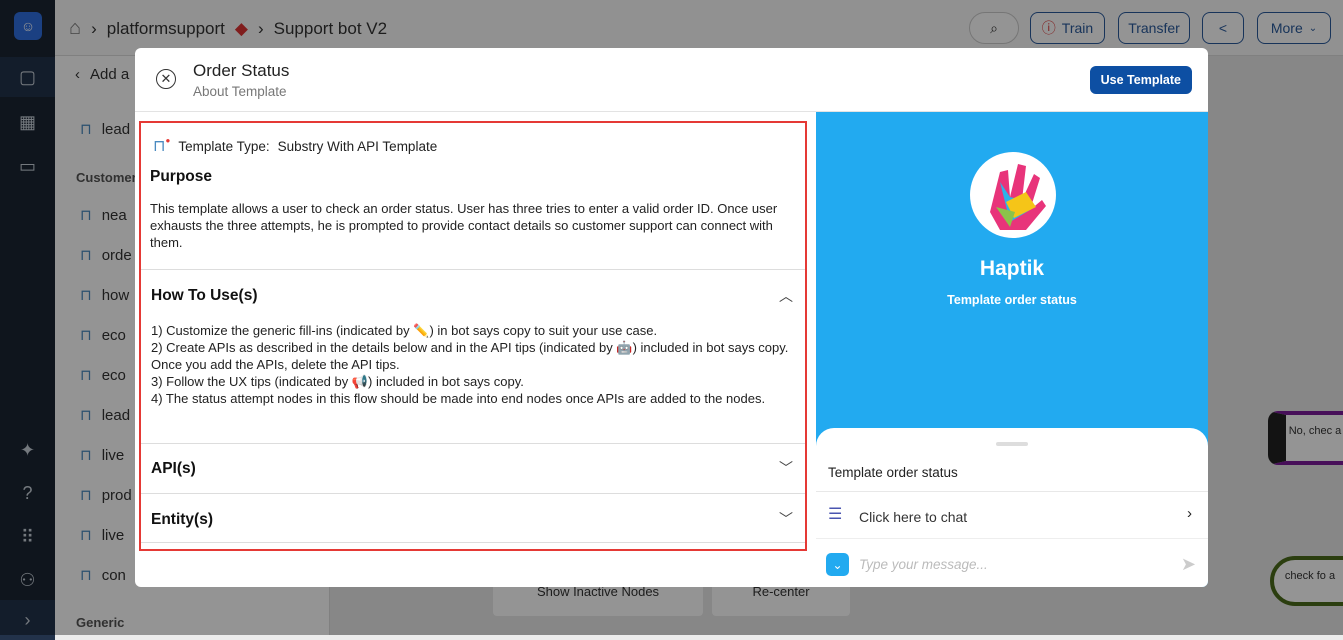 The image size is (1343, 640). Describe the element at coordinates (1012, 444) in the screenshot. I see `drag-handle` at that location.